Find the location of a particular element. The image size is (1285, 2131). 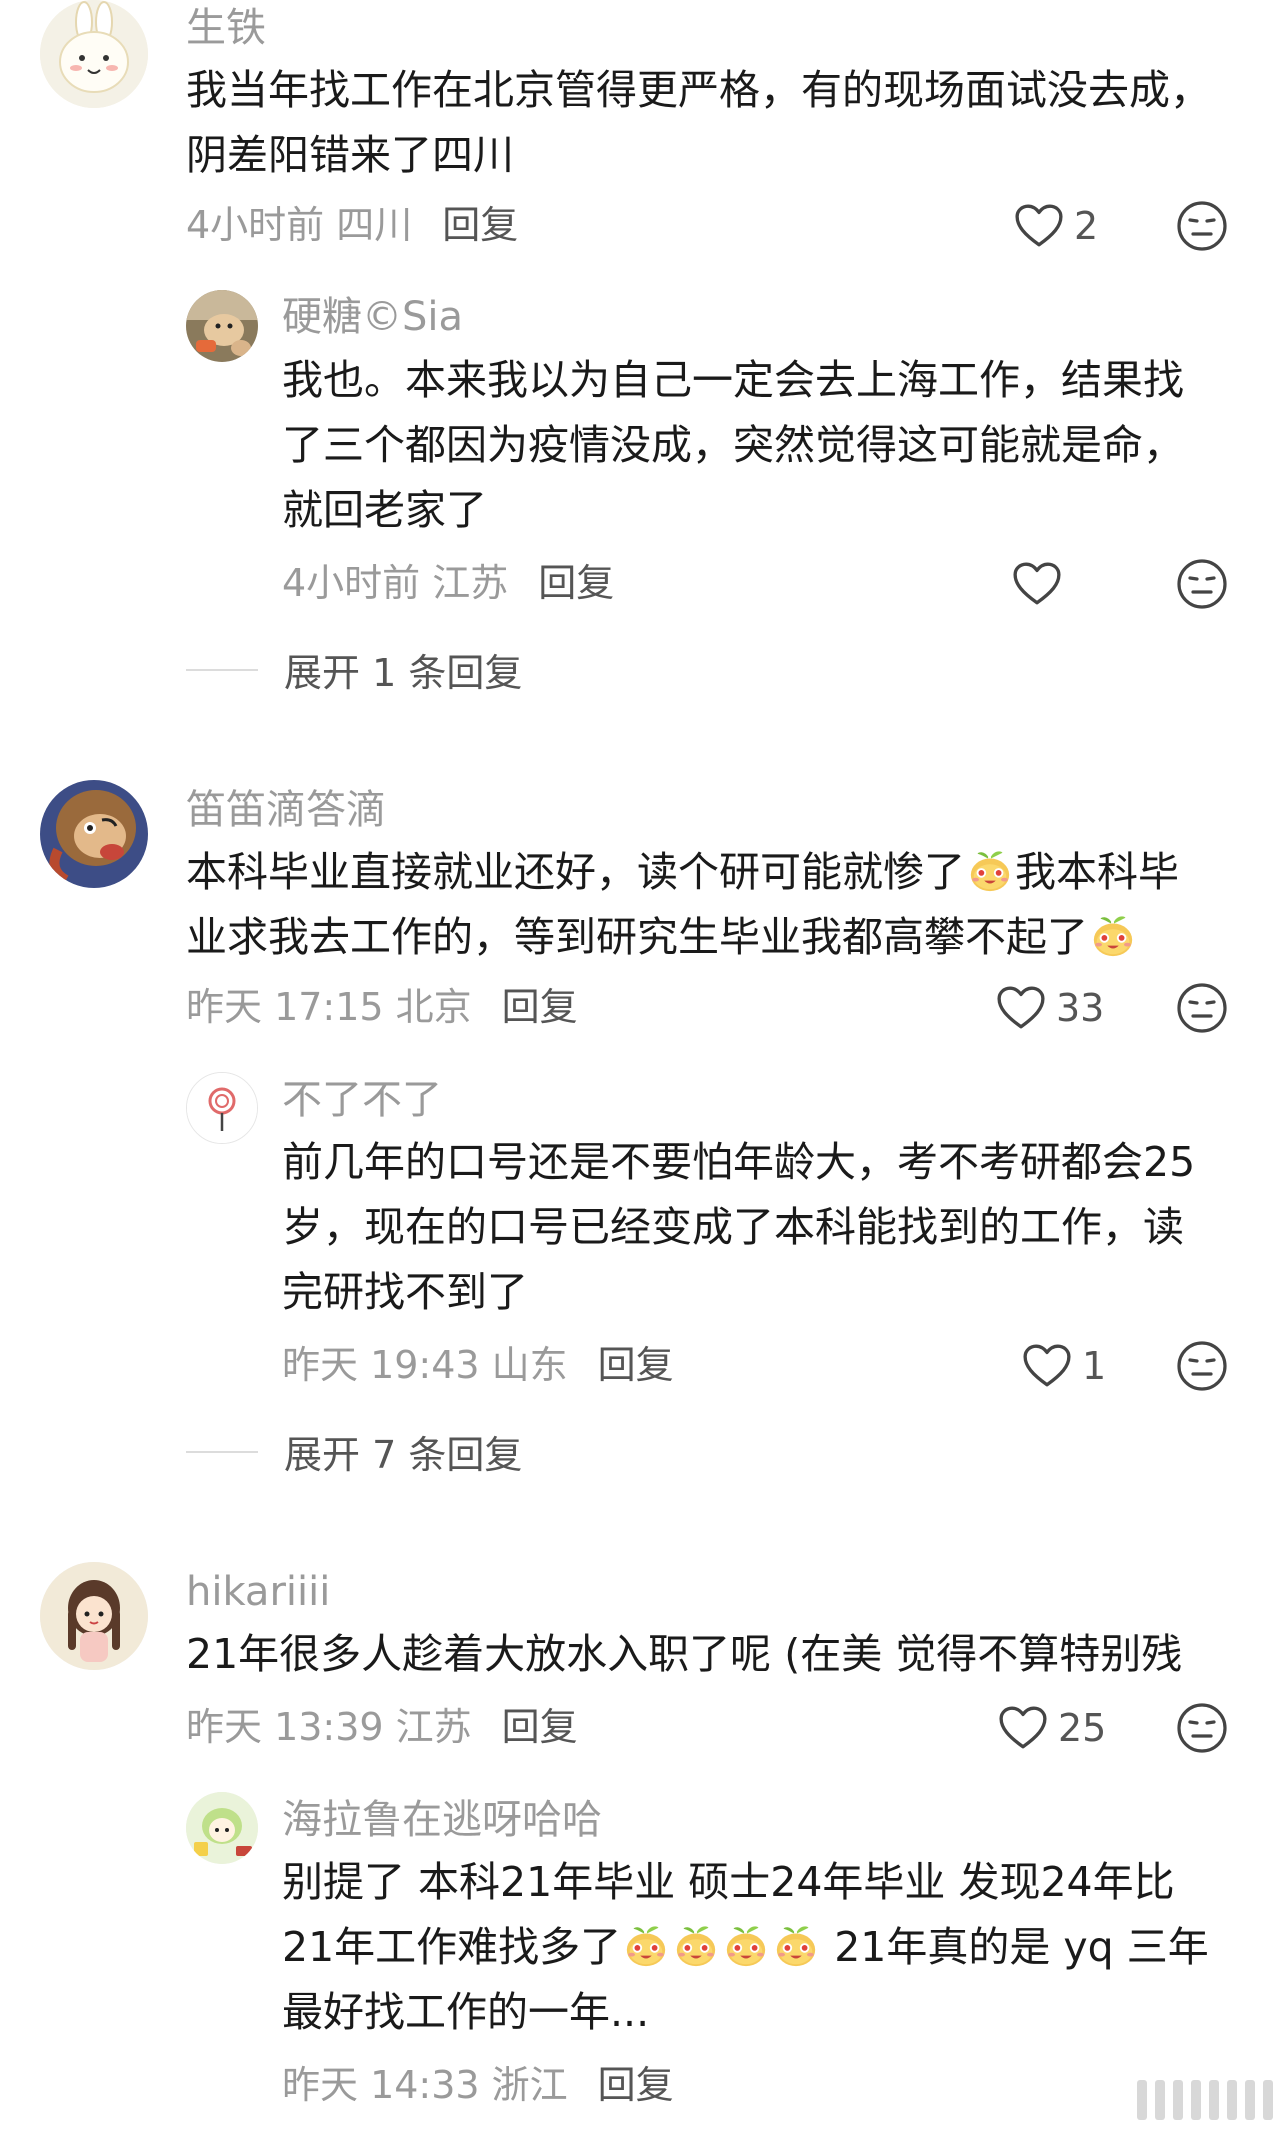

like-button: 2 is located at coordinates (1056, 226).